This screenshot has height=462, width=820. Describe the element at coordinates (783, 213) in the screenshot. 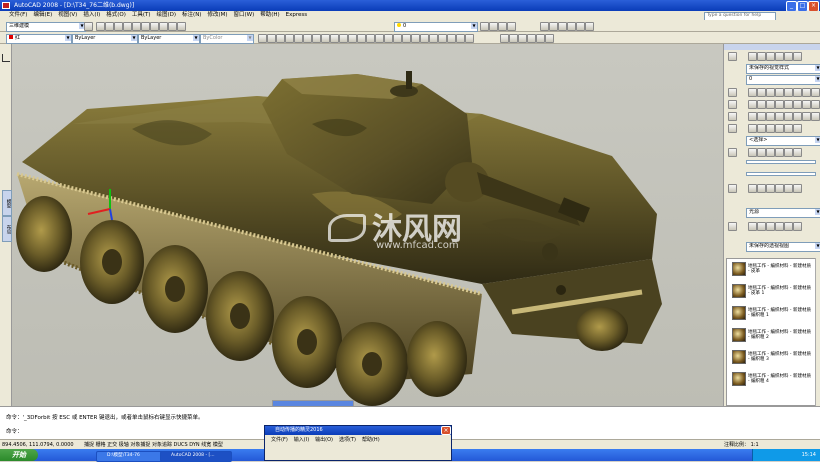

I see `light-select: 光源 ▼` at that location.